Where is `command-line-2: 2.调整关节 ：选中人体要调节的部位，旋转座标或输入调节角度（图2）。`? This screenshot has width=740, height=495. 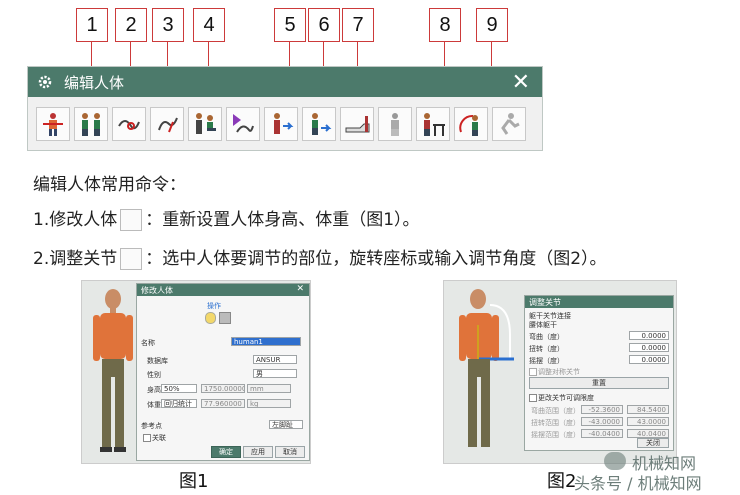
command-line-2: 2.调整关节 ：选中人体要调节的部位，旋转座标或输入调节角度（图2）。 is located at coordinates (320, 257).